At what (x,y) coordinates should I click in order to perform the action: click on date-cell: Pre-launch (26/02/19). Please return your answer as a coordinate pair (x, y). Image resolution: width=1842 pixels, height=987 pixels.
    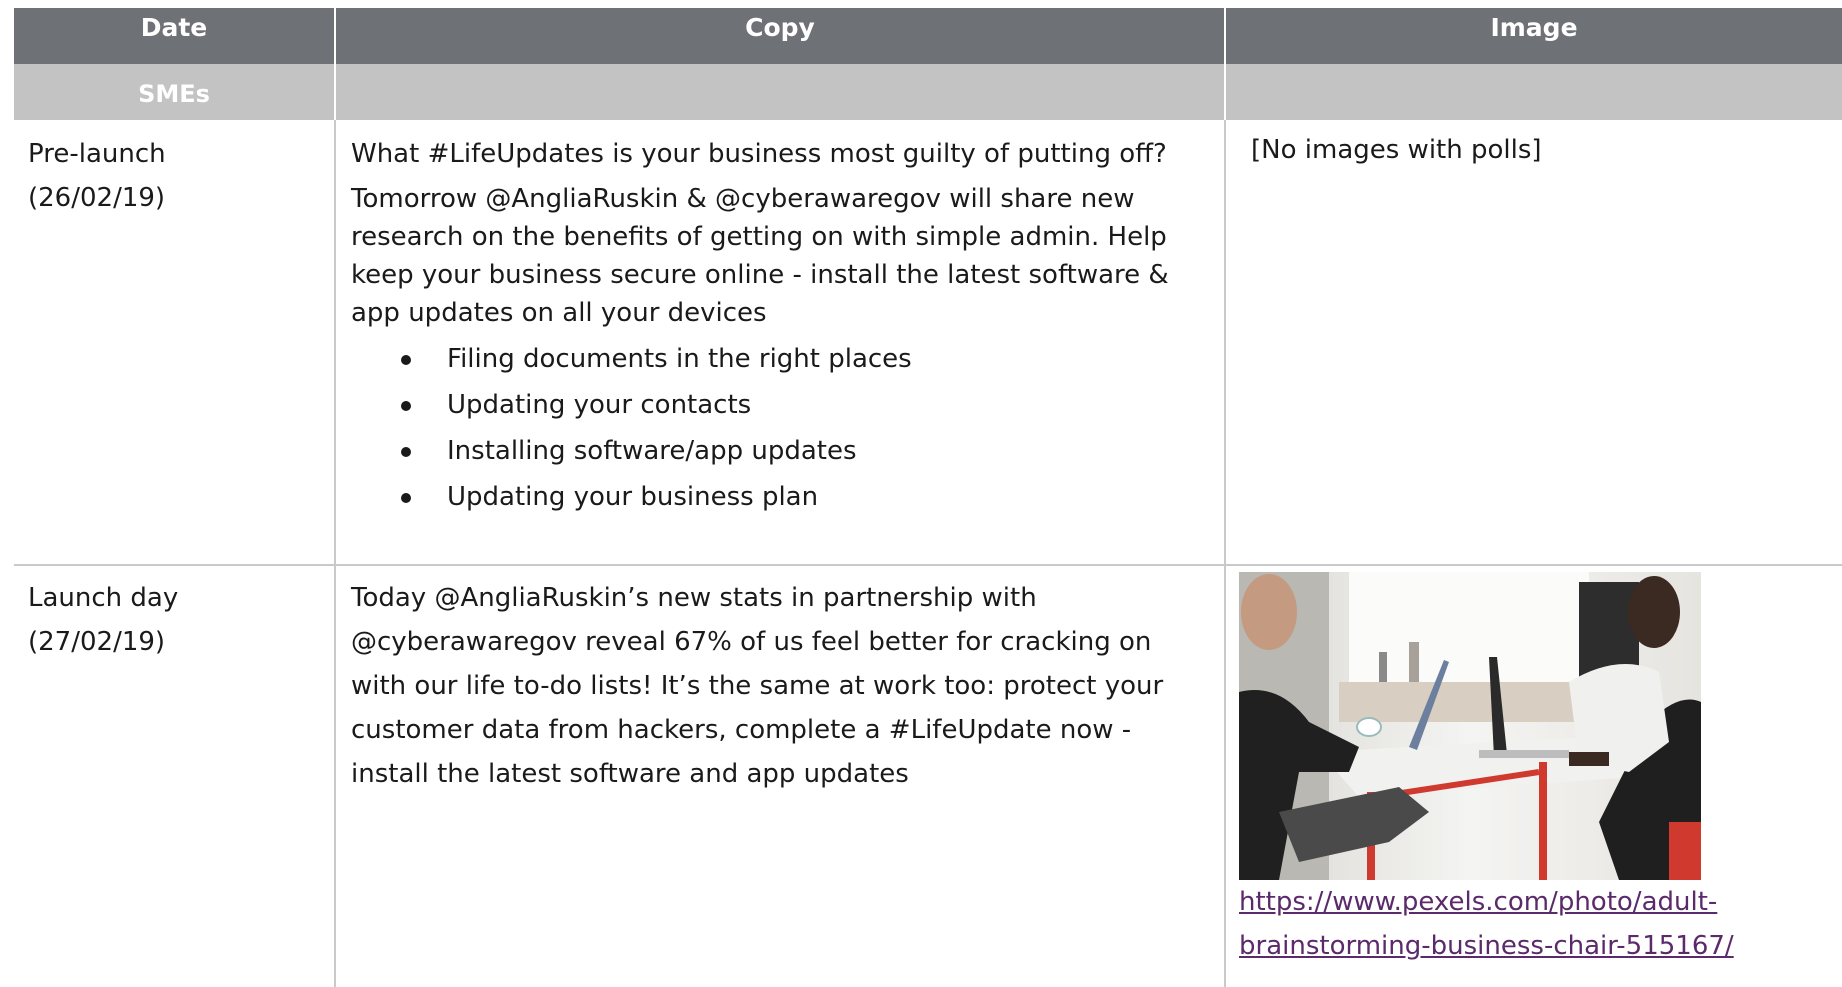
    Looking at the image, I should click on (175, 342).